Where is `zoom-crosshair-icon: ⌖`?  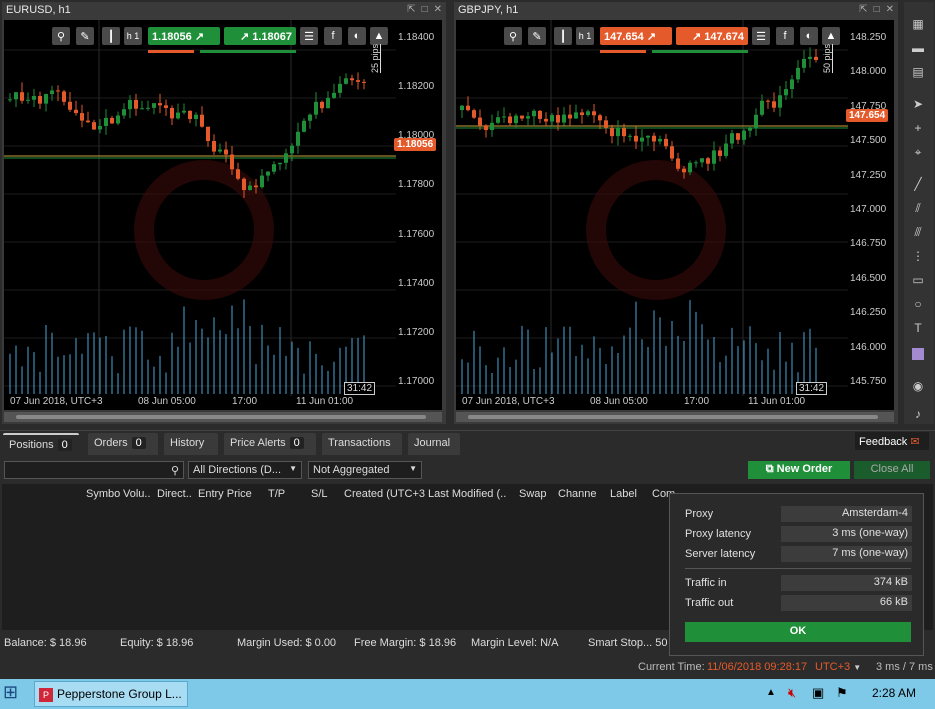 zoom-crosshair-icon: ⌖ is located at coordinates (918, 152).